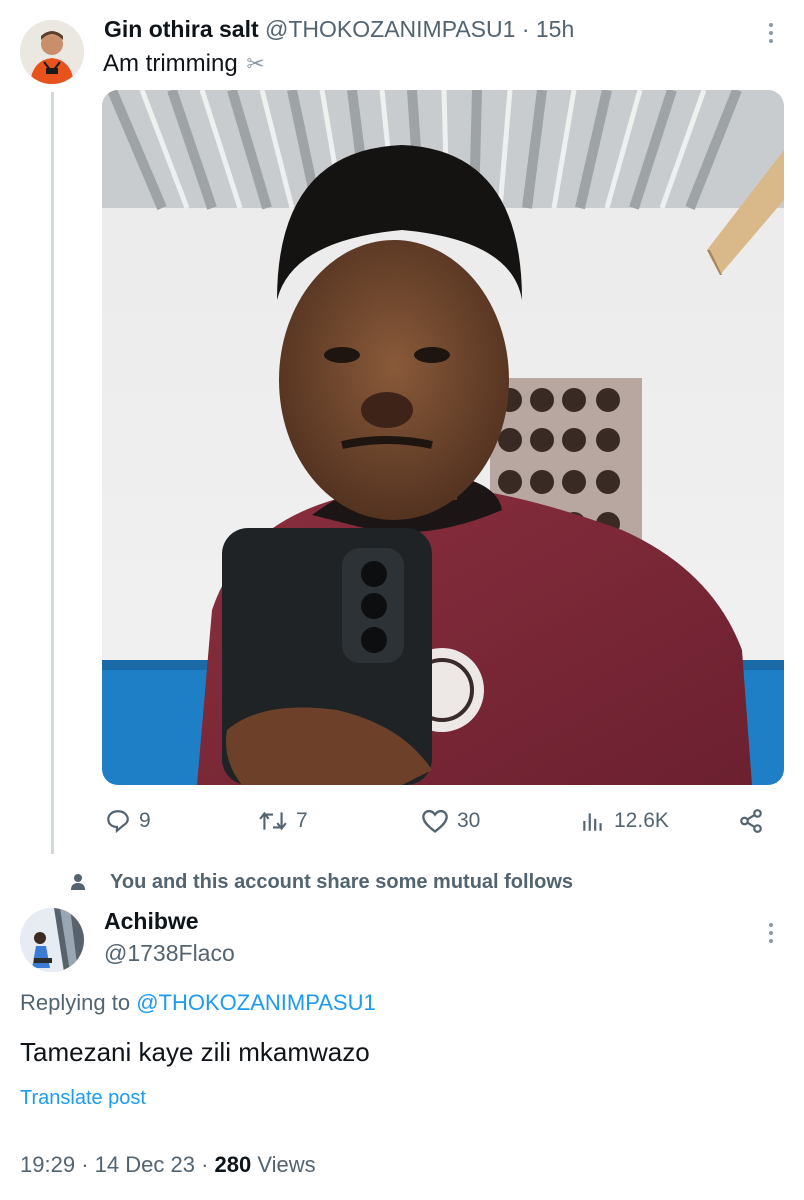  Describe the element at coordinates (181, 29) in the screenshot. I see `author-name: Gin othira salt` at that location.